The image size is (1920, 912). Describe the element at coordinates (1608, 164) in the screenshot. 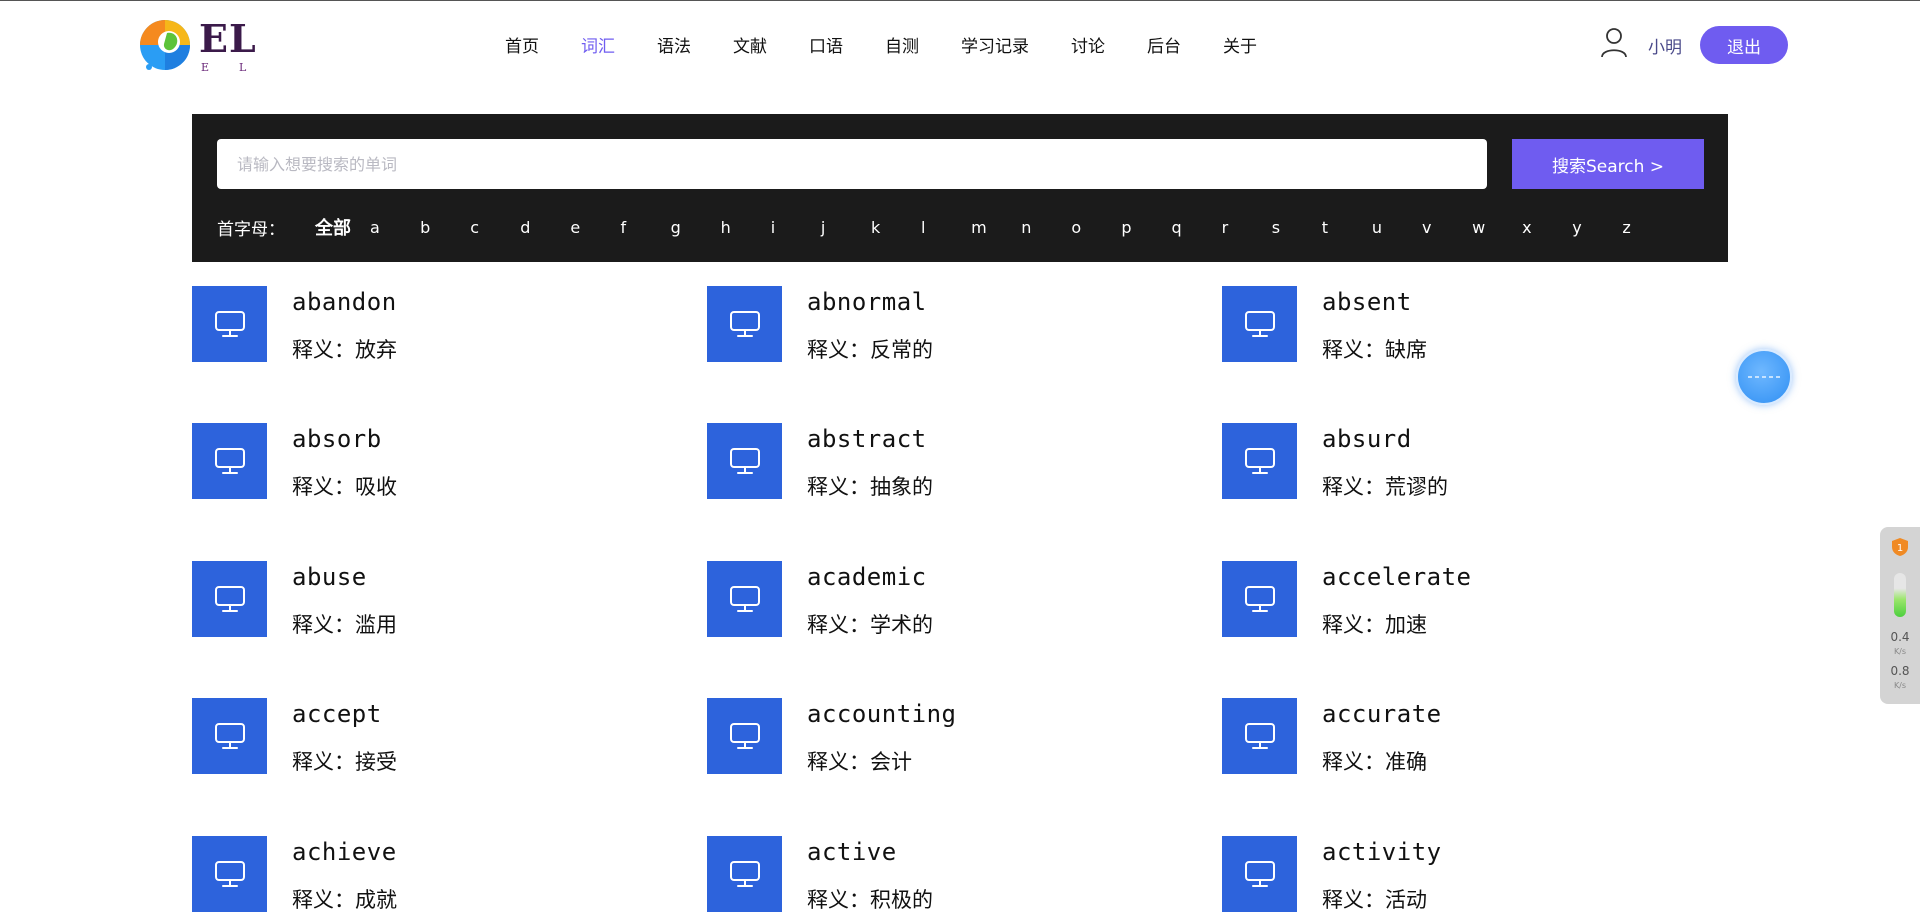

I see `search-button: 搜索Search >` at that location.